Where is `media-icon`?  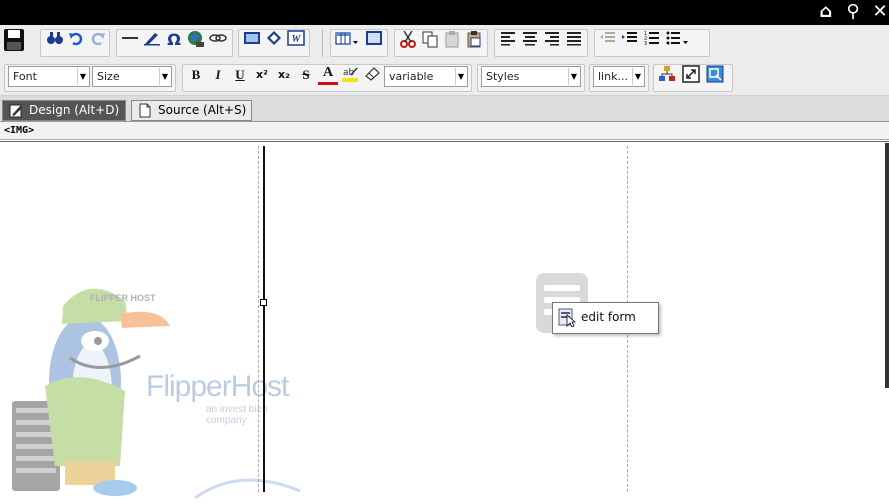 media-icon is located at coordinates (274, 40).